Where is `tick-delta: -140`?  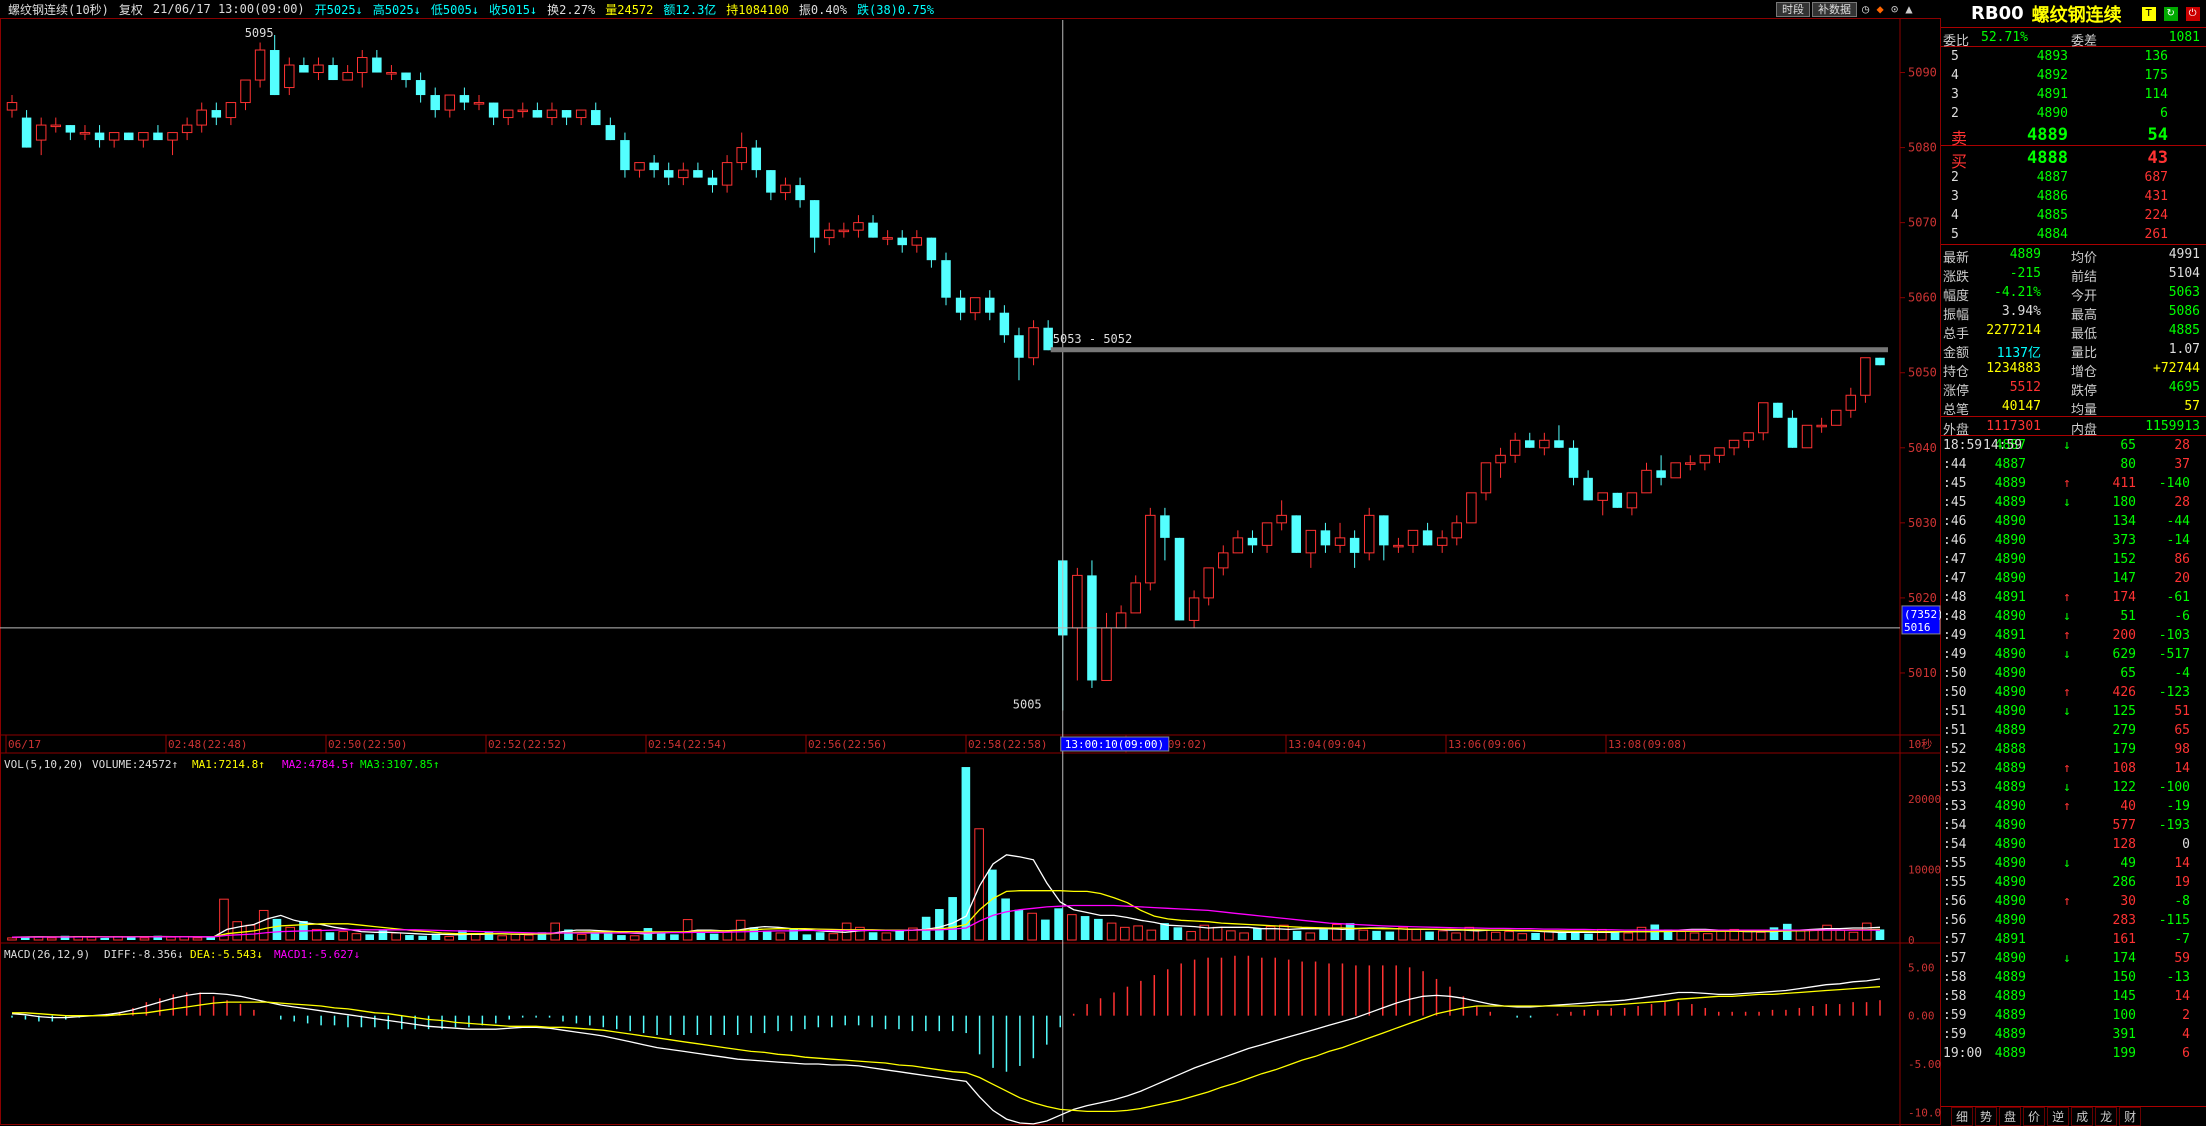 tick-delta: -140 is located at coordinates (2174, 483).